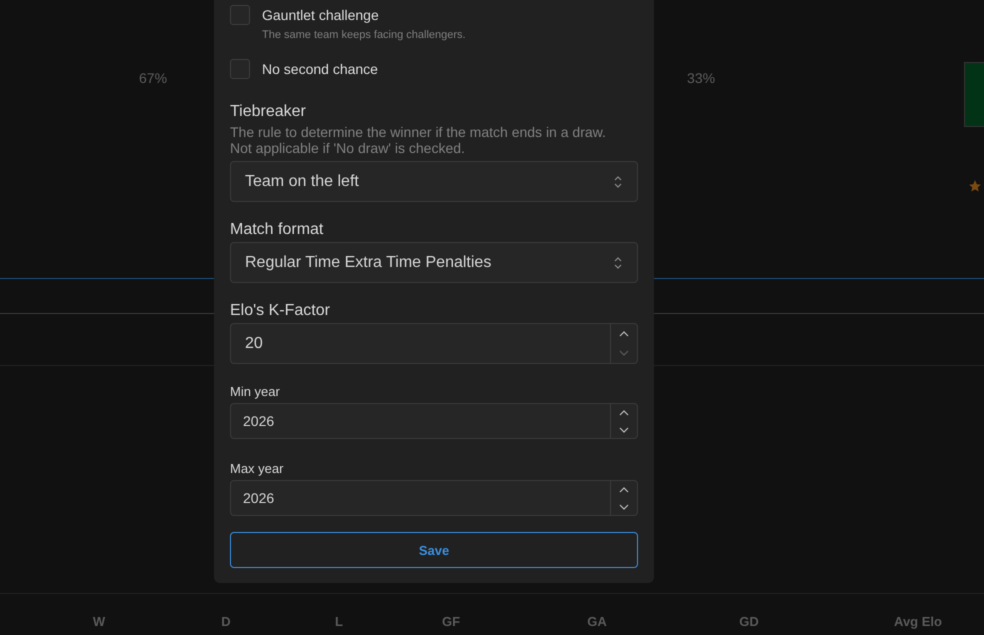 The image size is (984, 635). What do you see at coordinates (320, 15) in the screenshot?
I see `option-label: Gauntlet challenge` at bounding box center [320, 15].